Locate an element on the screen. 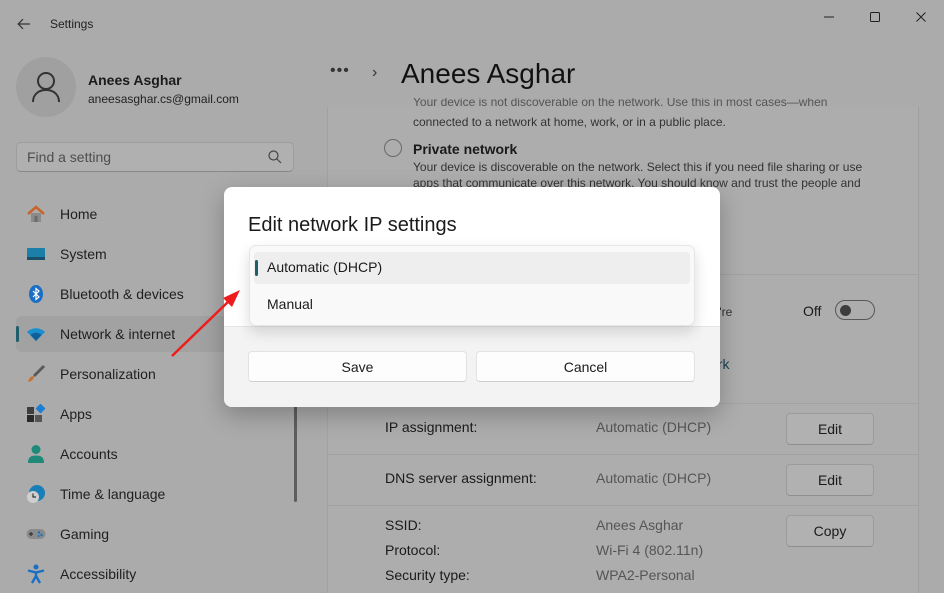 This screenshot has height=593, width=944. search-input is located at coordinates (142, 157).